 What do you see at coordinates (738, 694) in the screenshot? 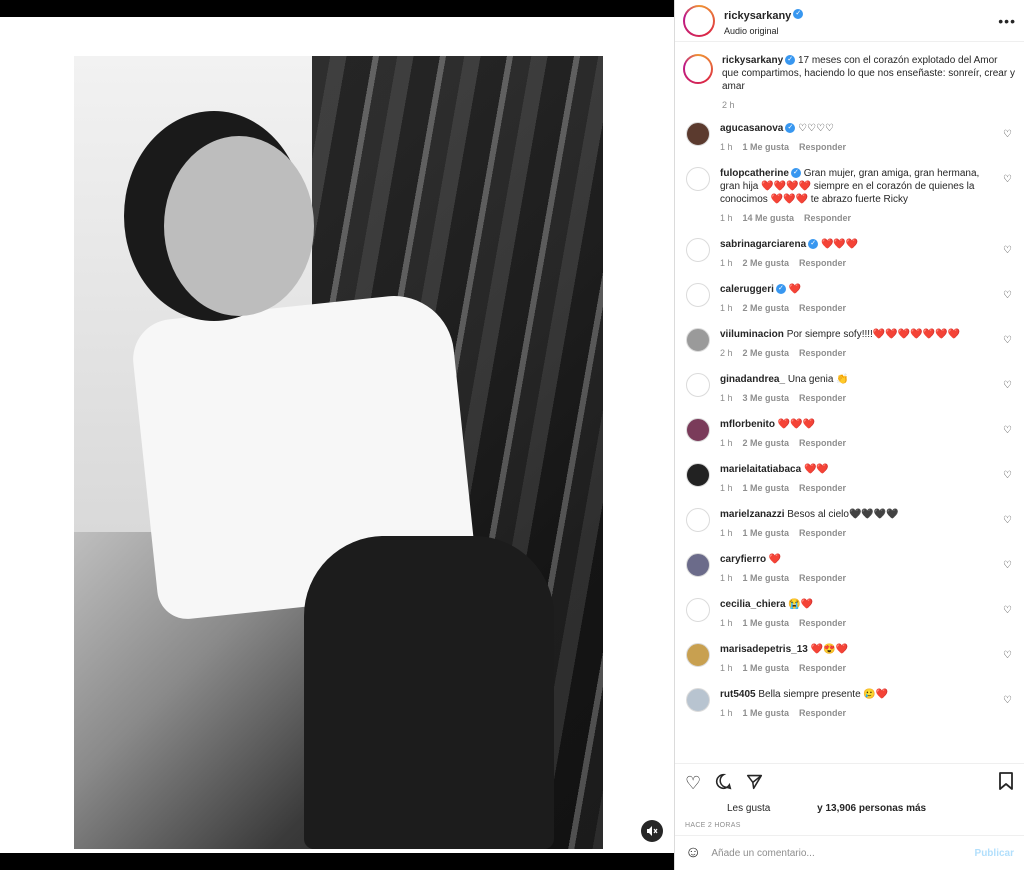
I see `comment-username: rut5405` at bounding box center [738, 694].